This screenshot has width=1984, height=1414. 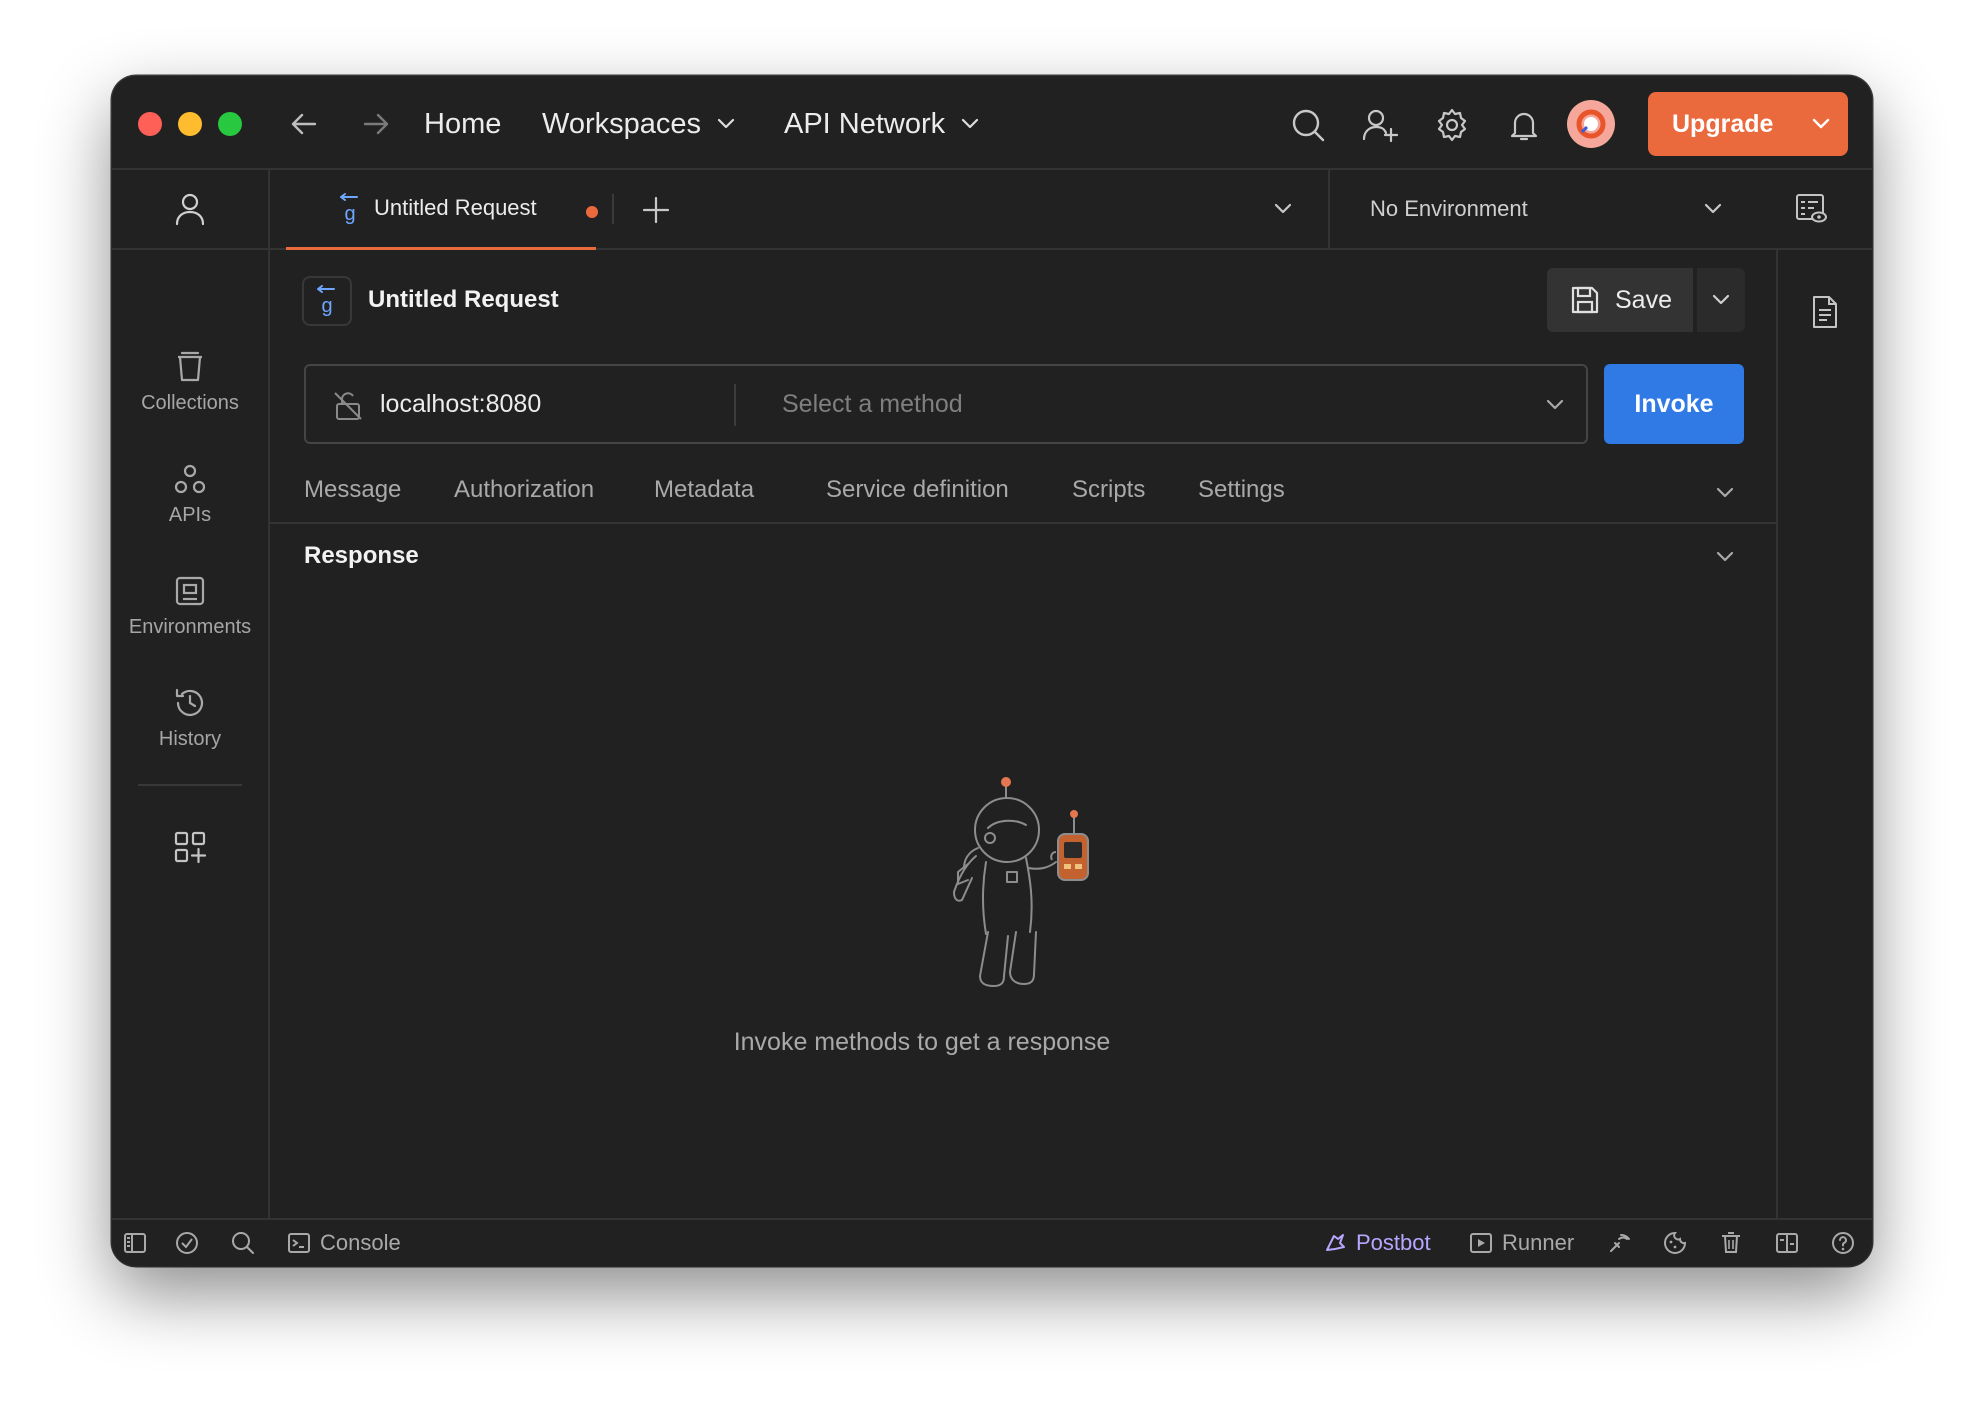 I want to click on add-workbench-icon, so click(x=190, y=847).